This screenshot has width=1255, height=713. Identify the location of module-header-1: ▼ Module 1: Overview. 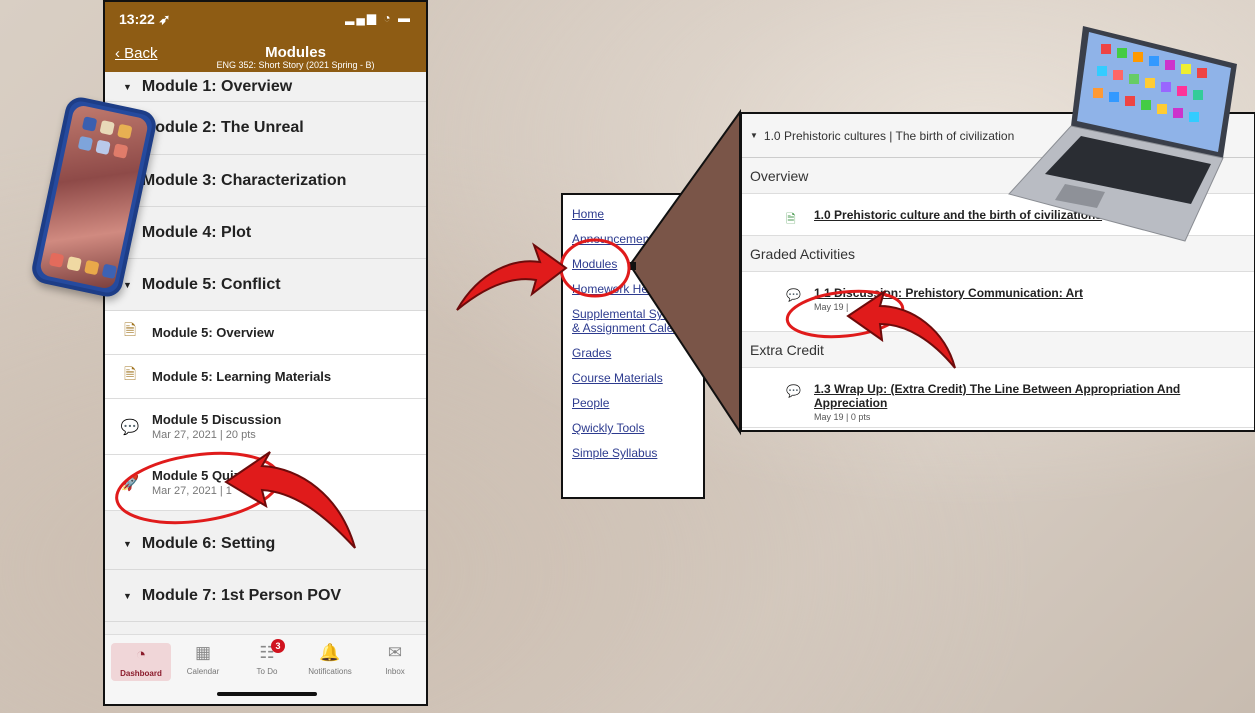
(265, 87).